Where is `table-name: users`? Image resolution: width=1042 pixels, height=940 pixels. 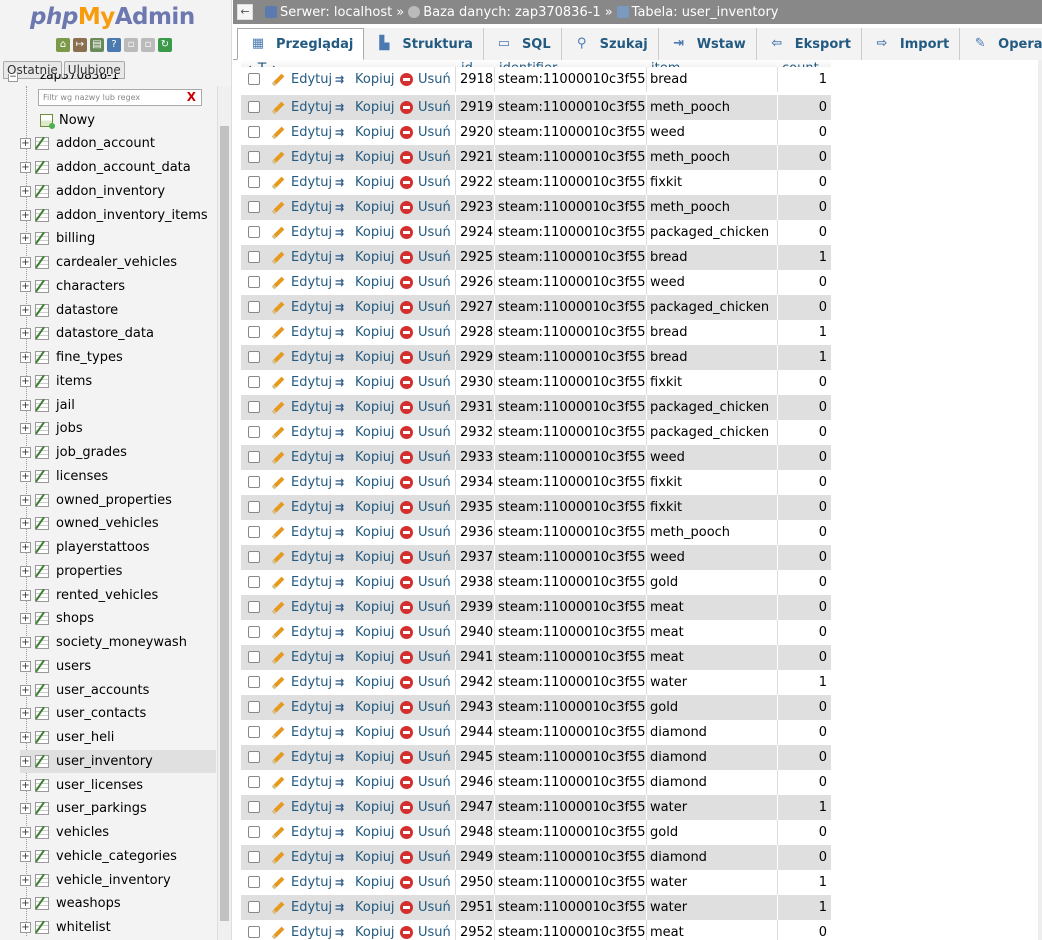
table-name: users is located at coordinates (73, 666).